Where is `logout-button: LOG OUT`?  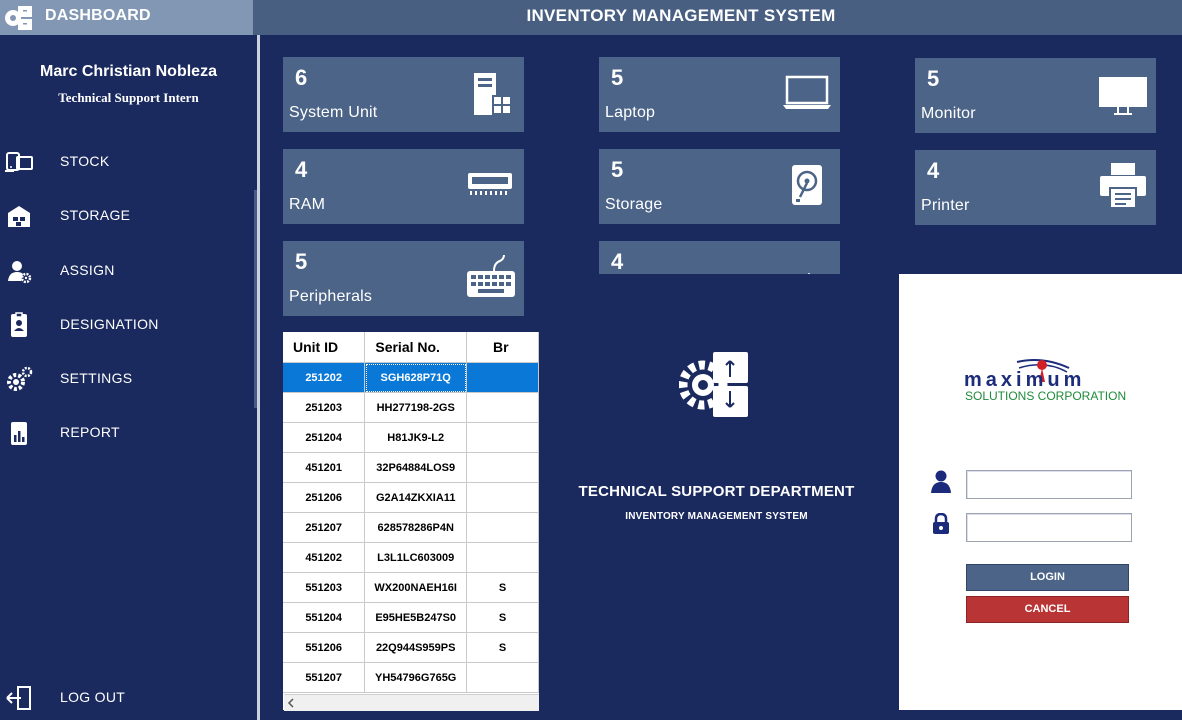 logout-button: LOG OUT is located at coordinates (127, 698).